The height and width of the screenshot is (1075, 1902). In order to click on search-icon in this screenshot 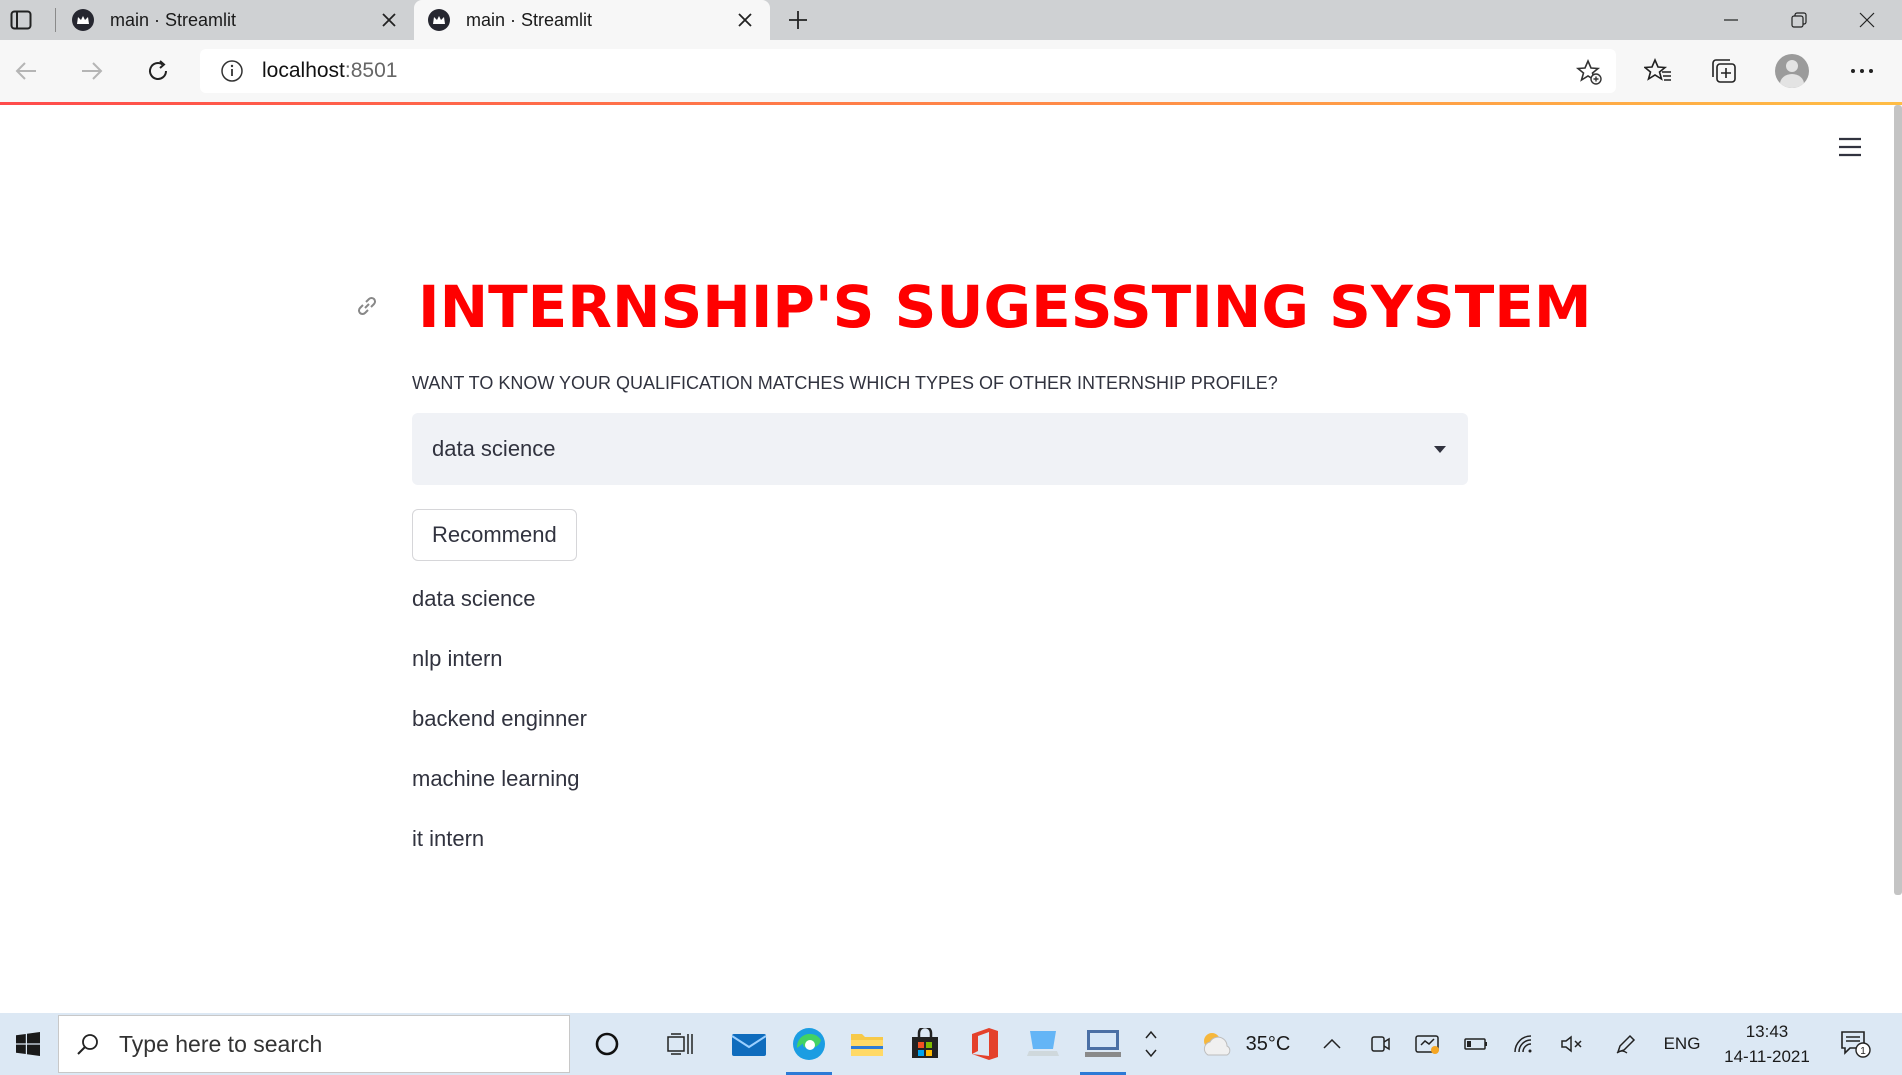, I will do `click(88, 1044)`.